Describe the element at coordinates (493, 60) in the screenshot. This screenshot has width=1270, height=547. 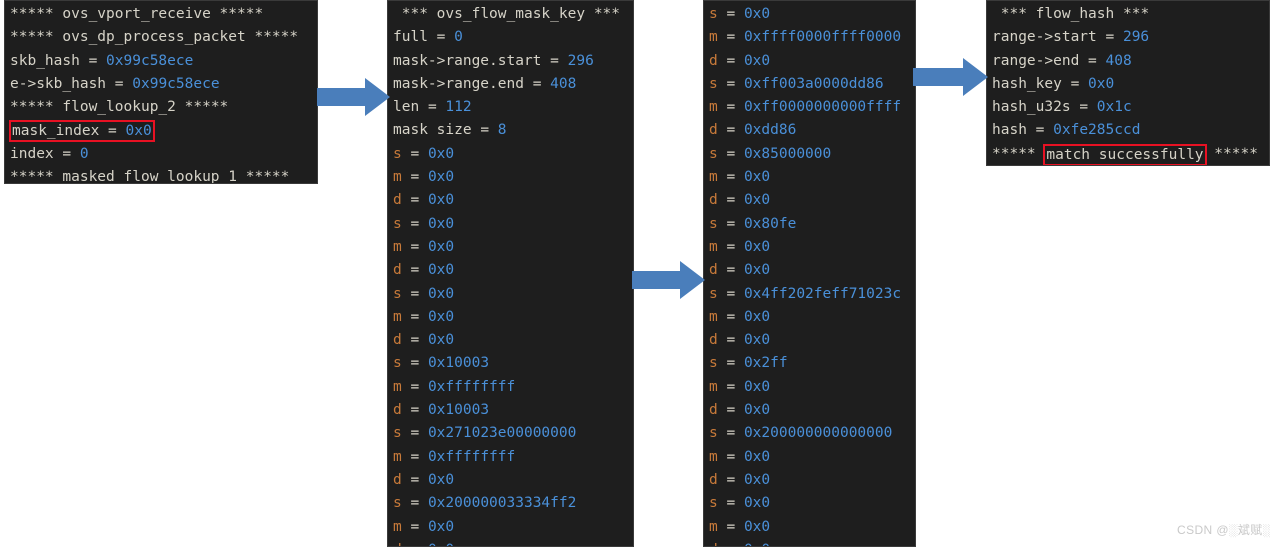
I see `log-line: mask->range.start = 296` at that location.